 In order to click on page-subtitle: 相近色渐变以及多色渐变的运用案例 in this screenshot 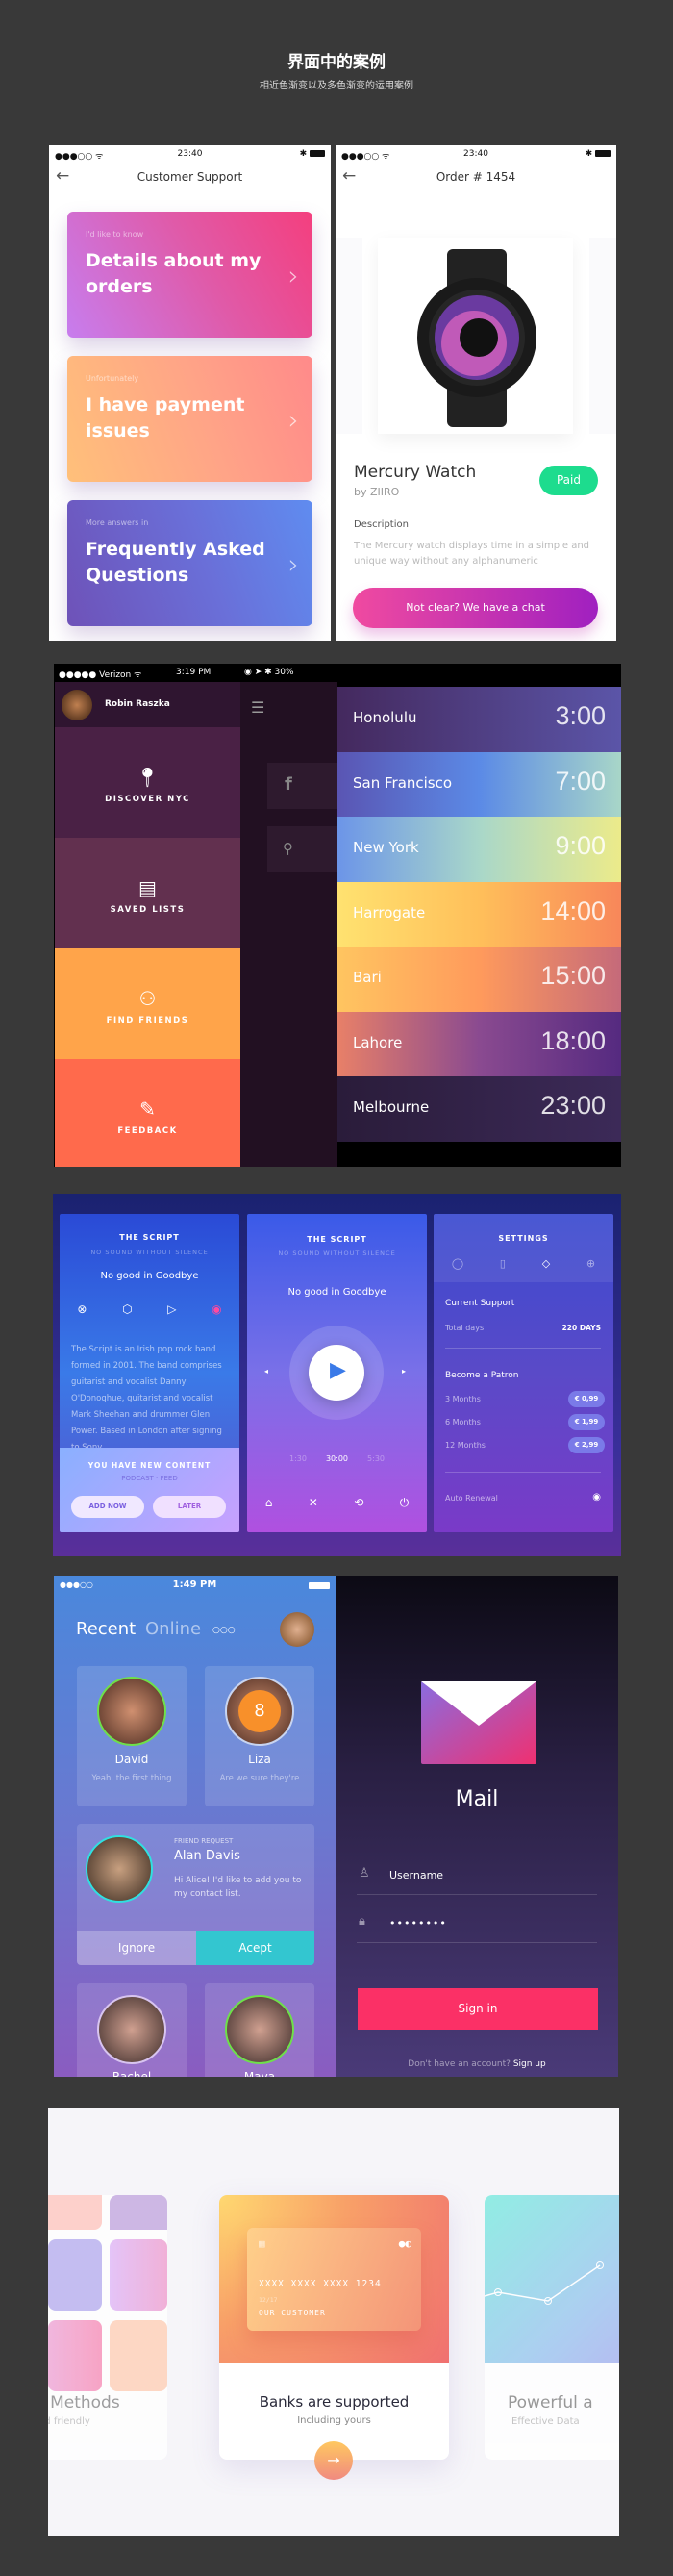, I will do `click(336, 86)`.